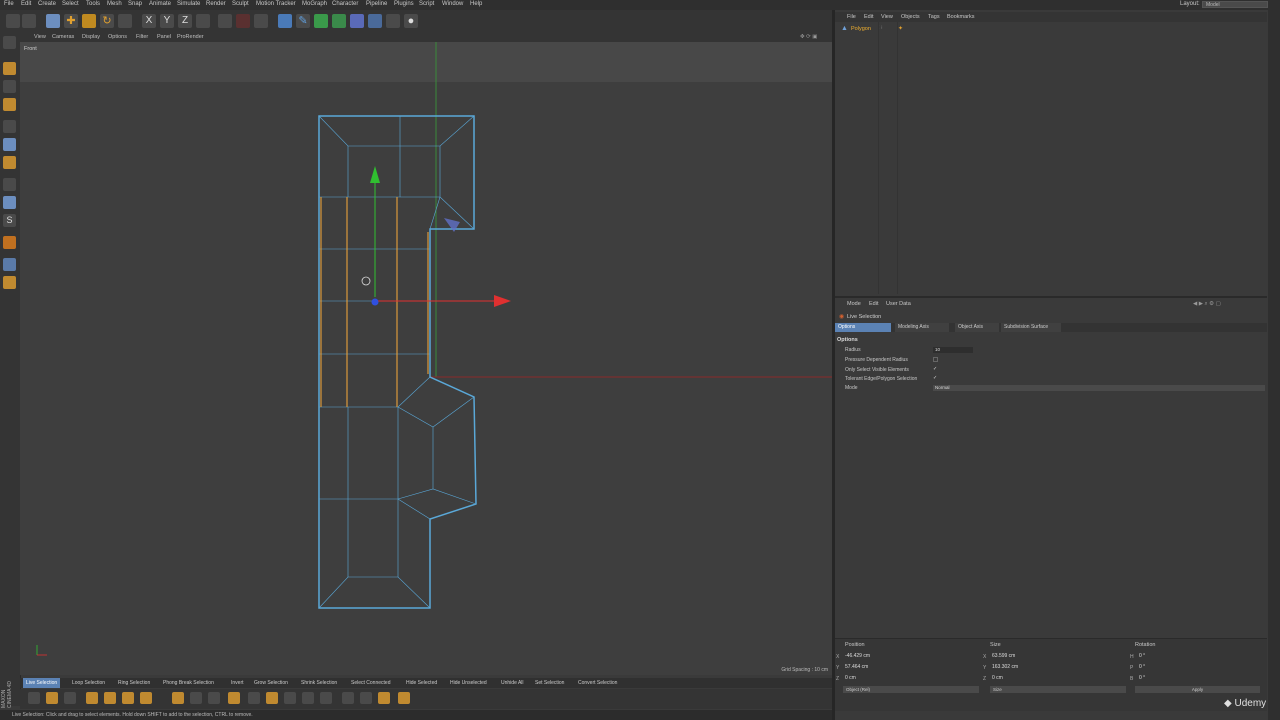 Image resolution: width=1280 pixels, height=720 pixels. Describe the element at coordinates (1235, 4) in the screenshot. I see `layout-select: Model` at that location.